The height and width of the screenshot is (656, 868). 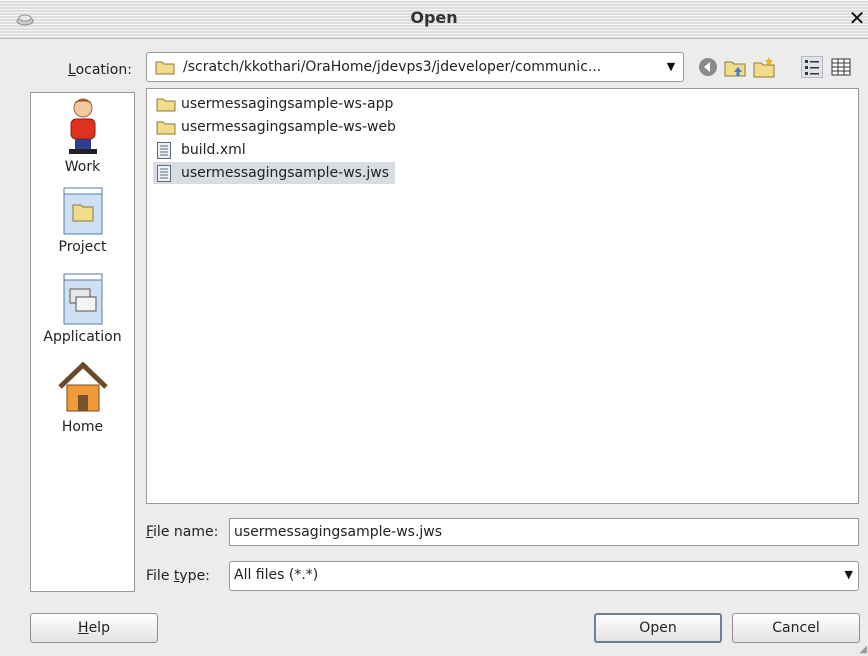 I want to click on title-bar: Open ✕, so click(x=434, y=19).